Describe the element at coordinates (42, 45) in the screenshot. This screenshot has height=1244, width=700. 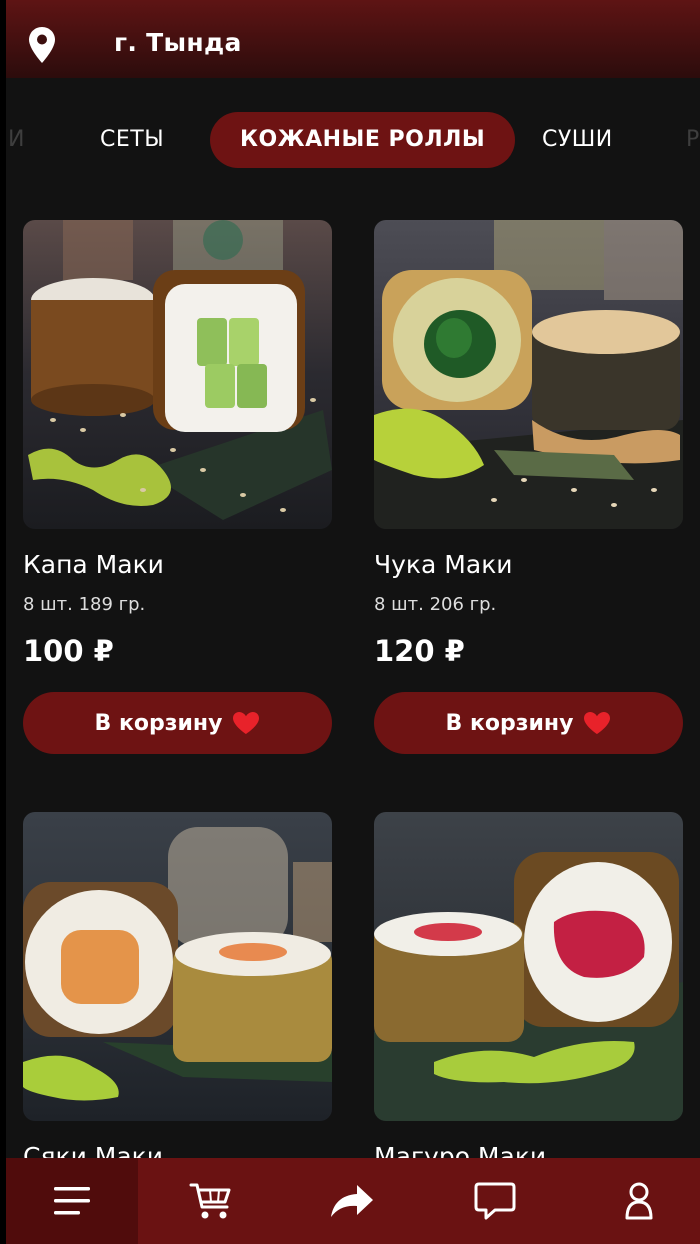
I see `location-pin-icon` at that location.